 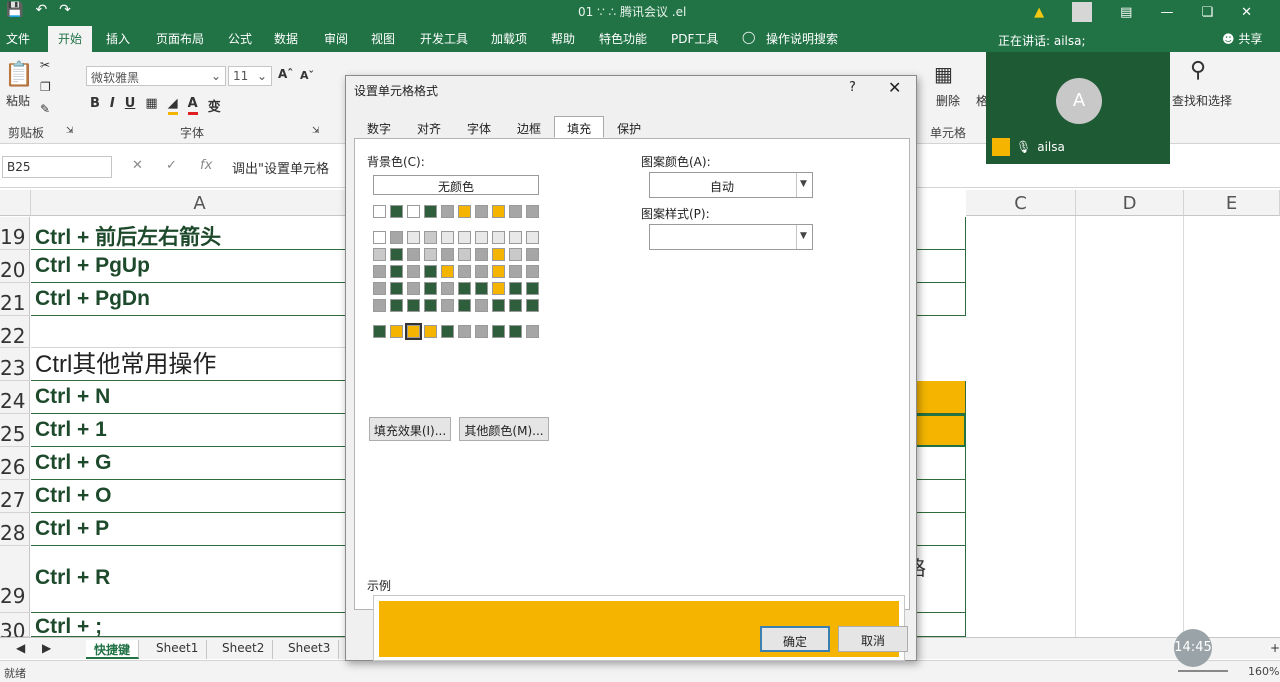 I want to click on row-header: 28, so click(x=15, y=529).